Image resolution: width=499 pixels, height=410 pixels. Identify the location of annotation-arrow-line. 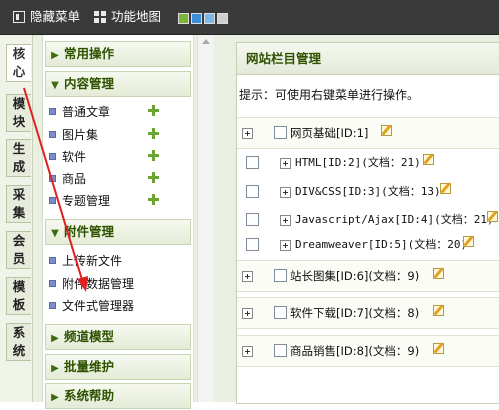
(53, 185).